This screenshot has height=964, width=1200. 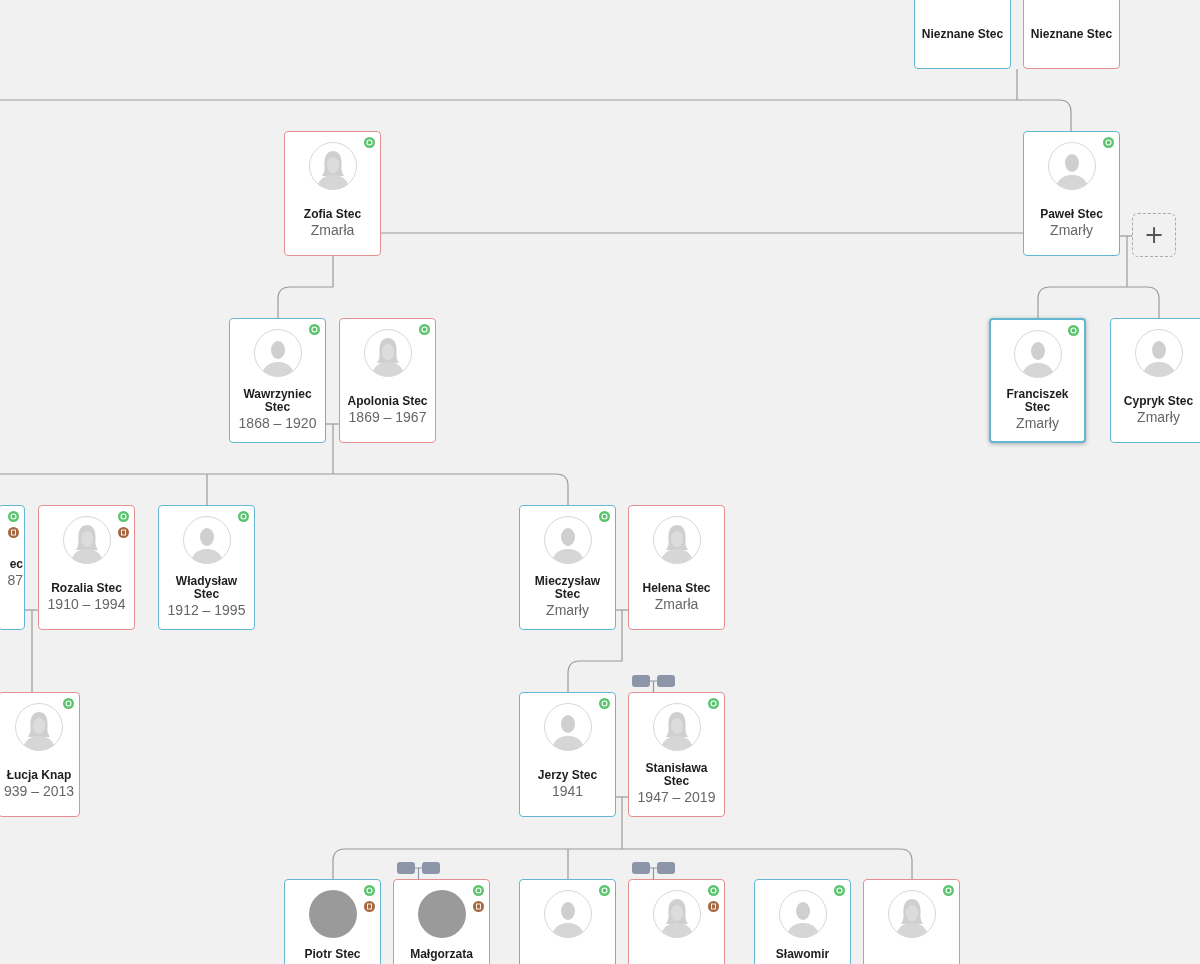 I want to click on person-card: Sławomir, so click(x=802, y=921).